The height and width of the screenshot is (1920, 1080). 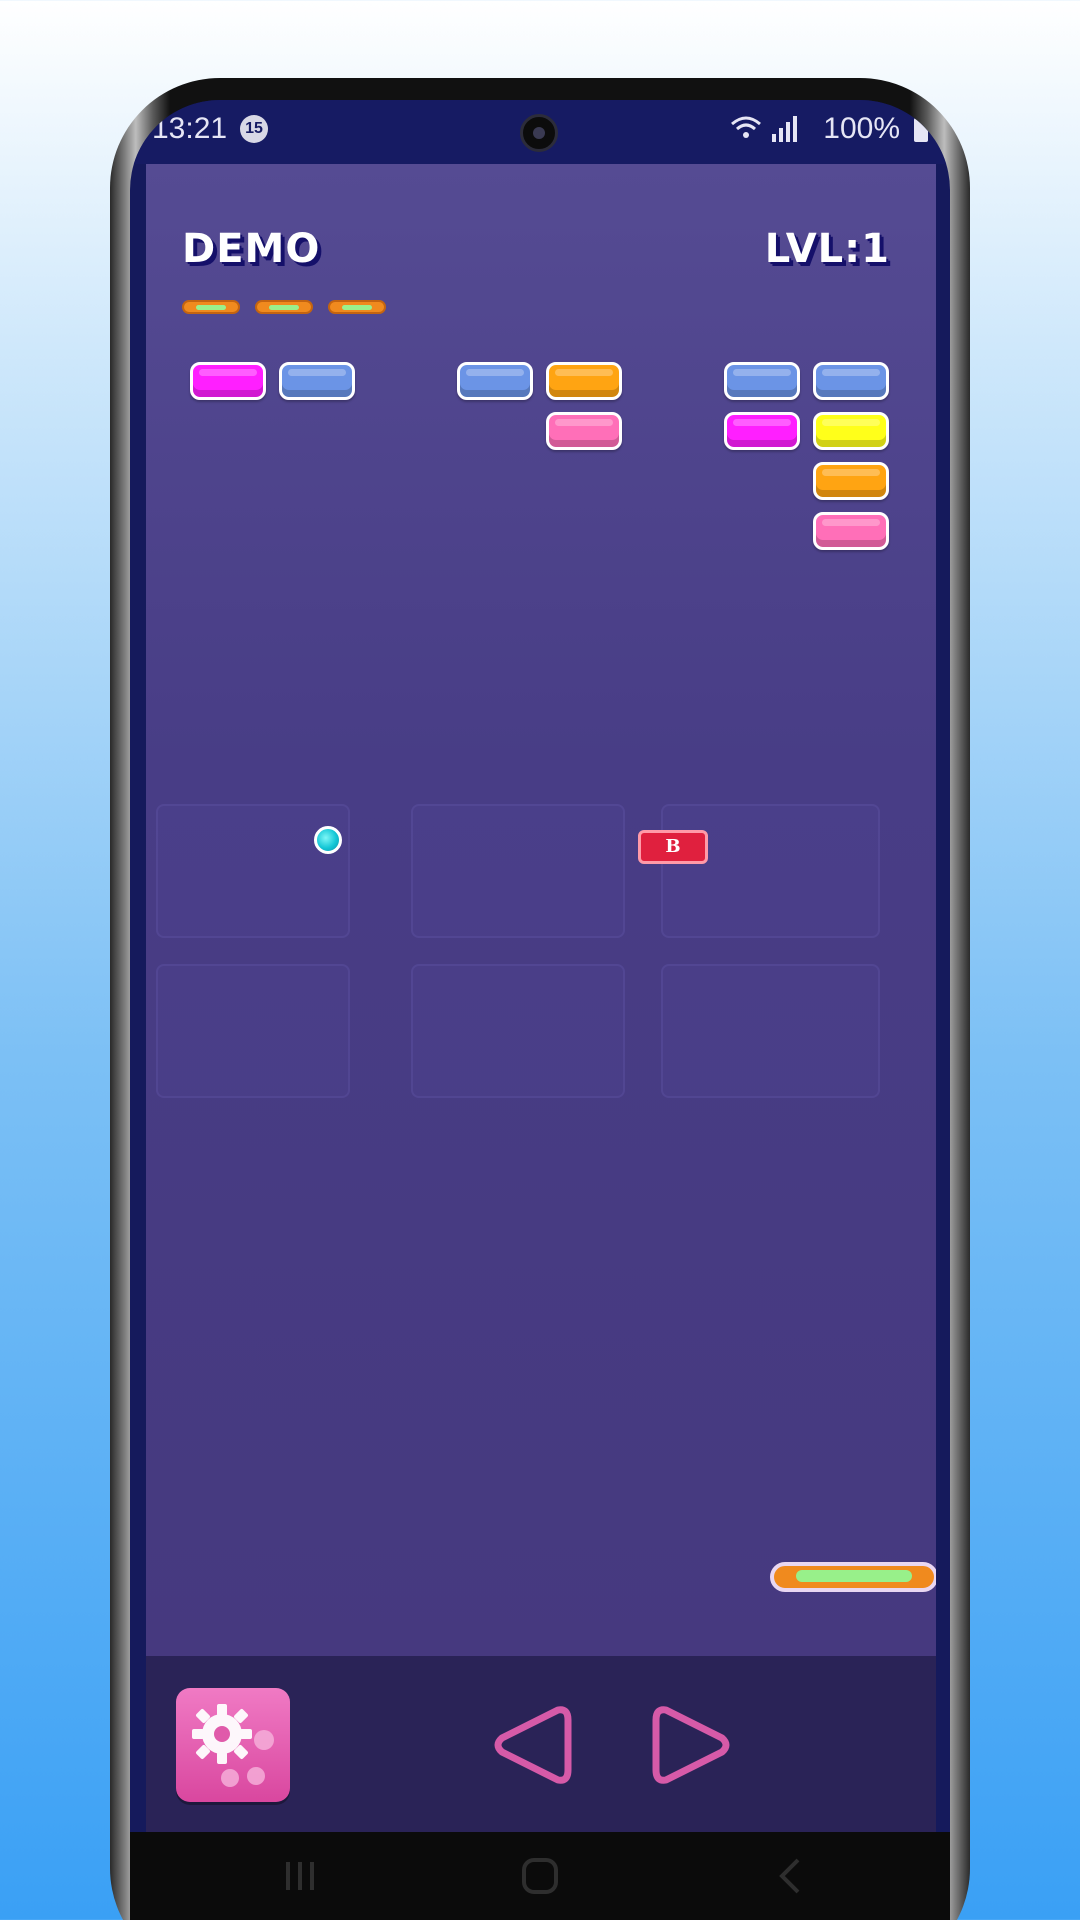 What do you see at coordinates (853, 1577) in the screenshot?
I see `player-paddle` at bounding box center [853, 1577].